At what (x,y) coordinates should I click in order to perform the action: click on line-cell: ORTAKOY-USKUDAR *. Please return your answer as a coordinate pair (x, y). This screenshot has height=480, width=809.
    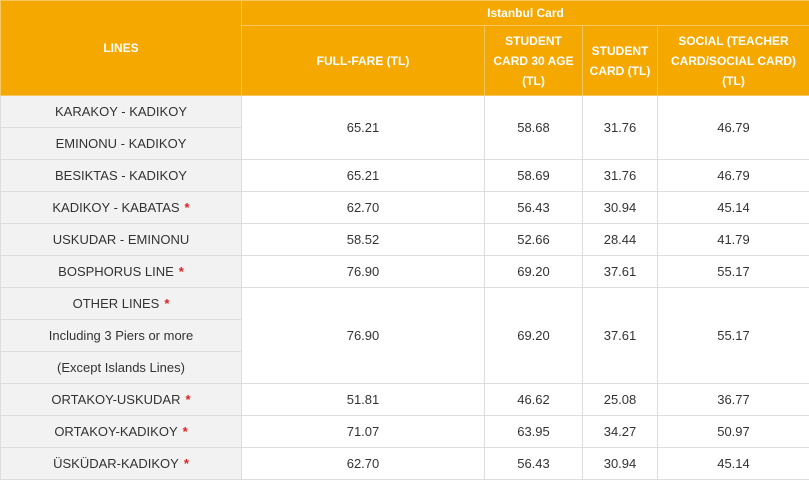
    Looking at the image, I should click on (121, 400).